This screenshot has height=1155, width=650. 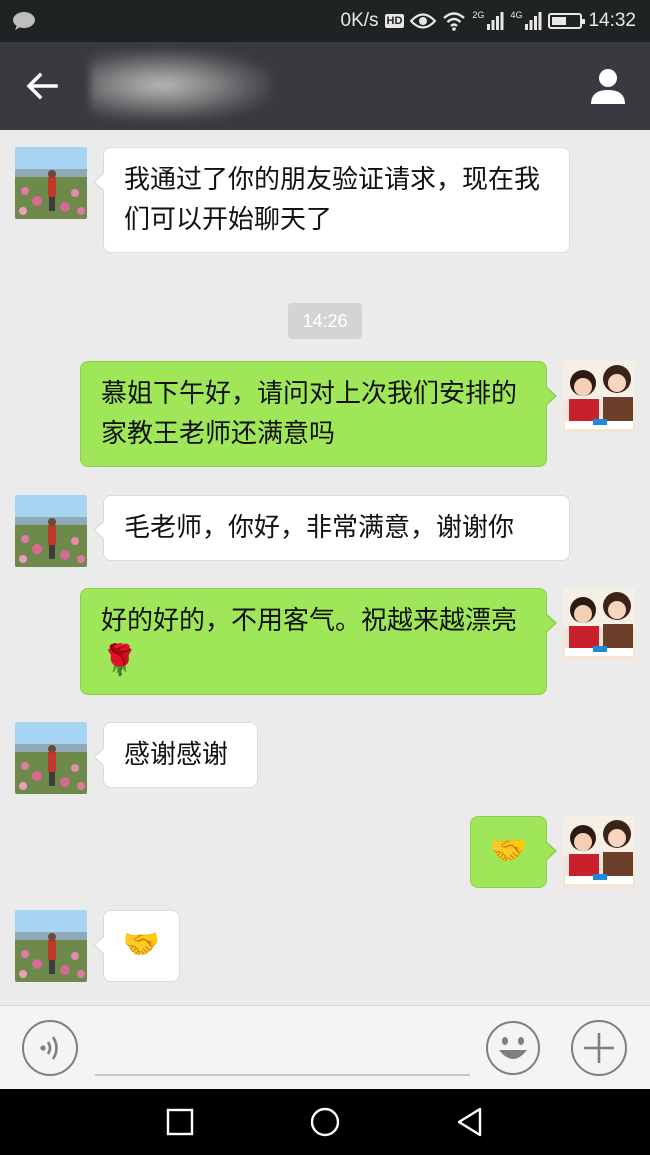 I want to click on clock: 14:32, so click(x=612, y=20).